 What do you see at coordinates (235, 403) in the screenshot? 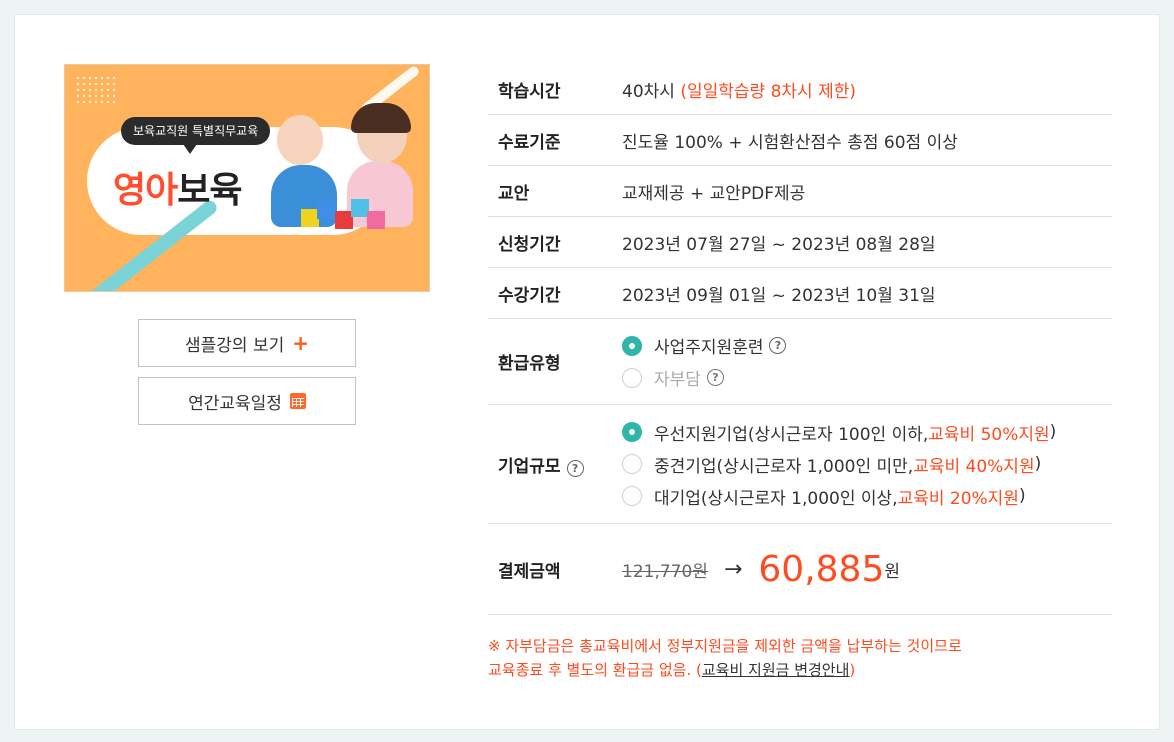
I see `annual-schedule-label: 연간교육일정` at bounding box center [235, 403].